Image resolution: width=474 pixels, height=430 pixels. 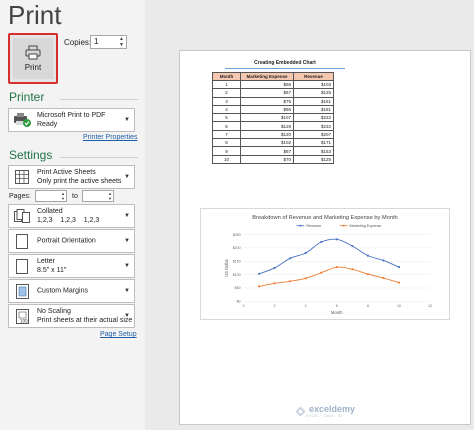 What do you see at coordinates (71, 216) in the screenshot?
I see `collation-dropdown: Collated 1,2,3 1,2,3 1,2,3 ▼` at bounding box center [71, 216].